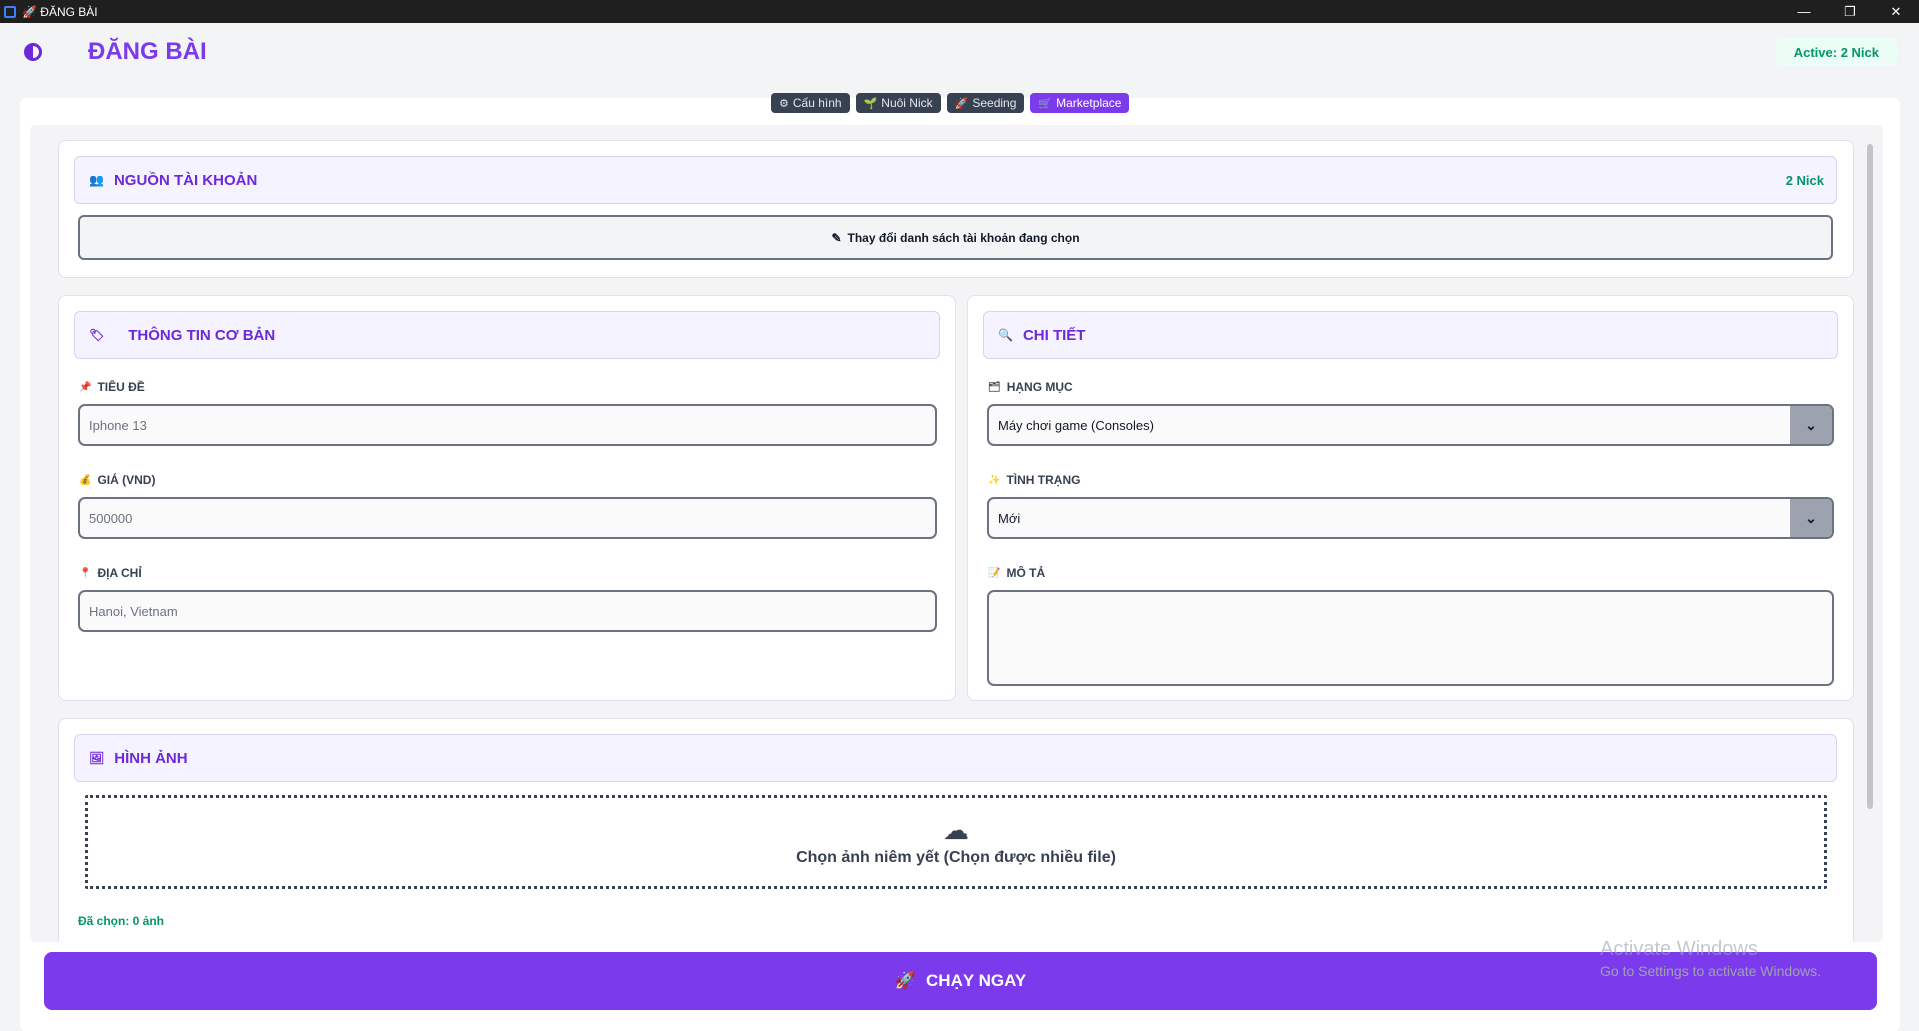  What do you see at coordinates (147, 51) in the screenshot?
I see `page-title: ĐĂNG BÀI` at bounding box center [147, 51].